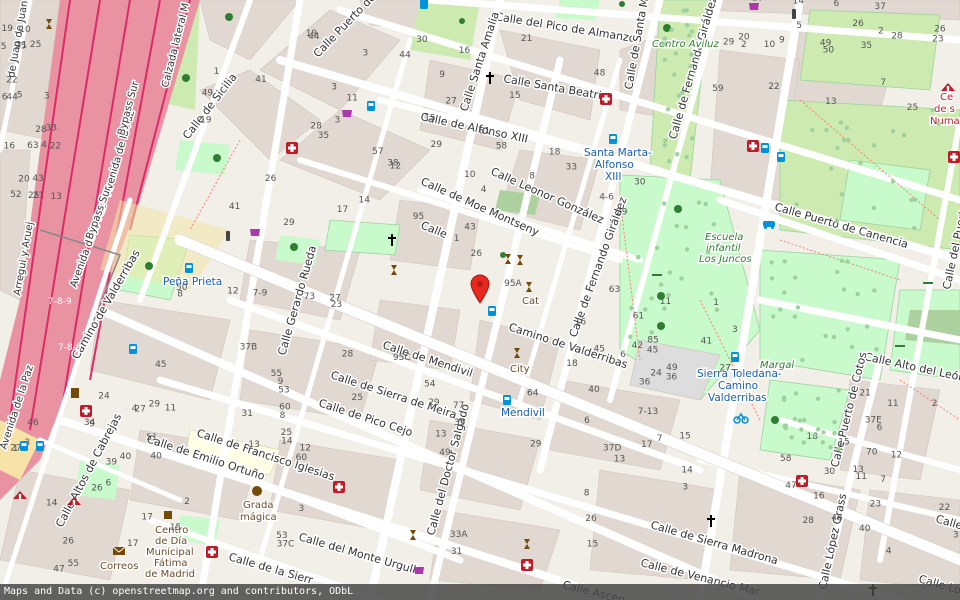  I want to click on house-number: 51, so click(151, 438).